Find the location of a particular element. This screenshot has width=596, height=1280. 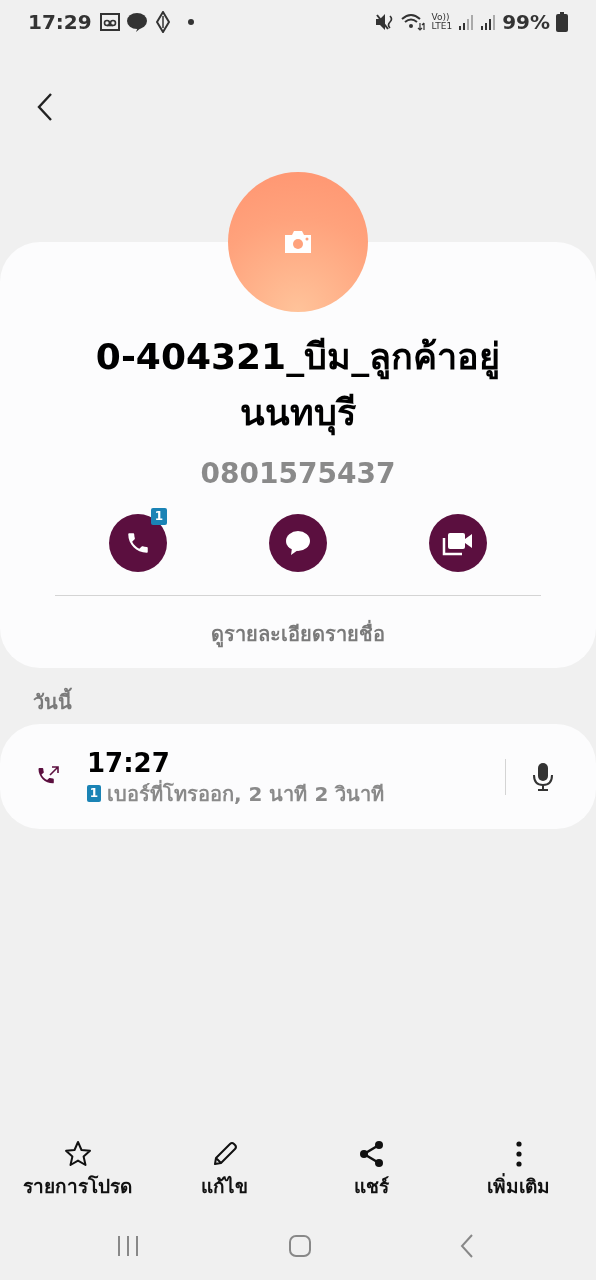

back-icon is located at coordinates (467, 1246).